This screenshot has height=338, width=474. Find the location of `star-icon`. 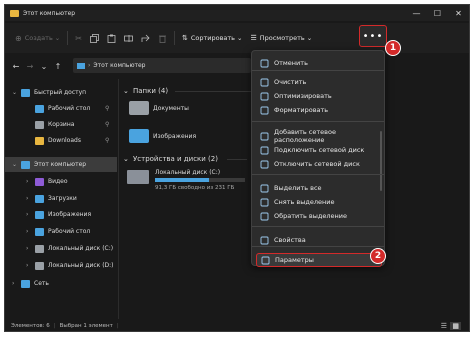

star-icon is located at coordinates (25, 92).